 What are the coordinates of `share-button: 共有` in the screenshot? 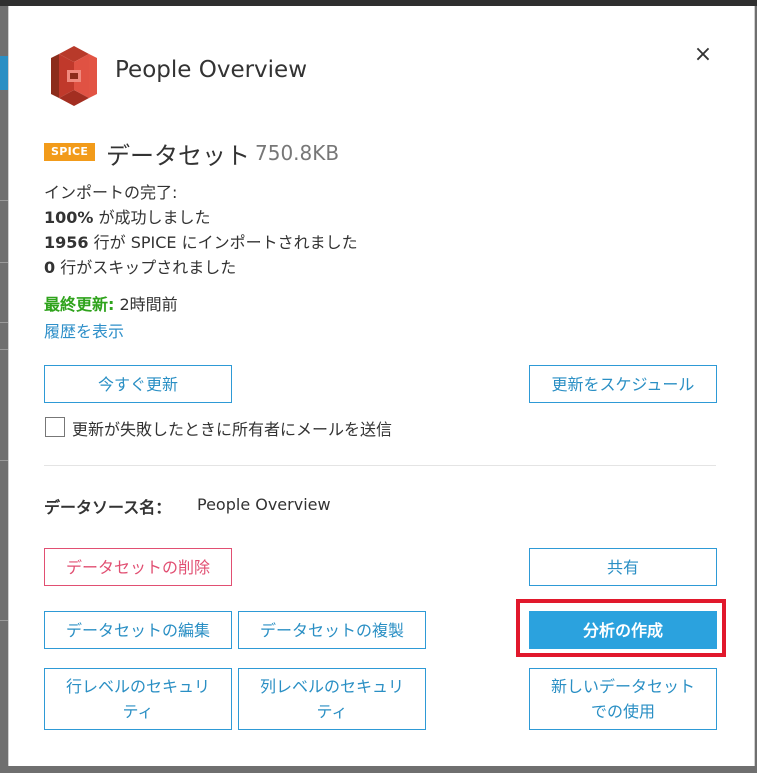 It's located at (623, 567).